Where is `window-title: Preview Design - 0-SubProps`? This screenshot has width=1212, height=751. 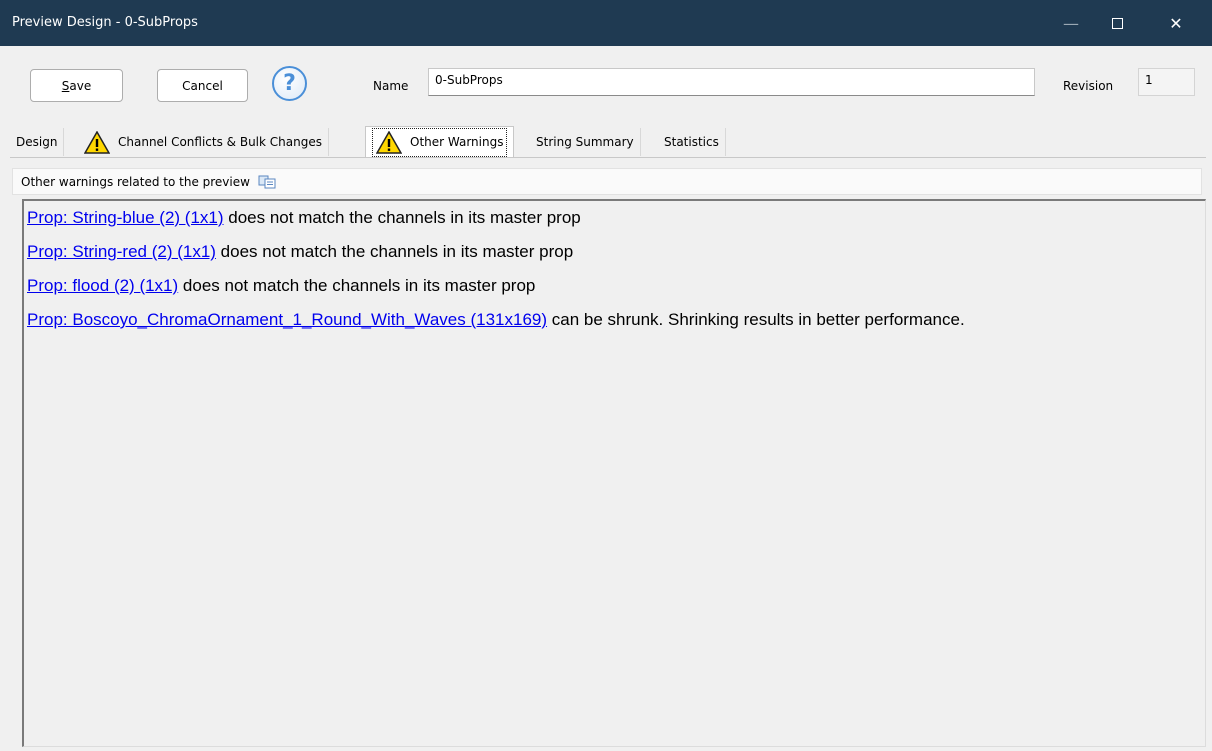 window-title: Preview Design - 0-SubProps is located at coordinates (105, 22).